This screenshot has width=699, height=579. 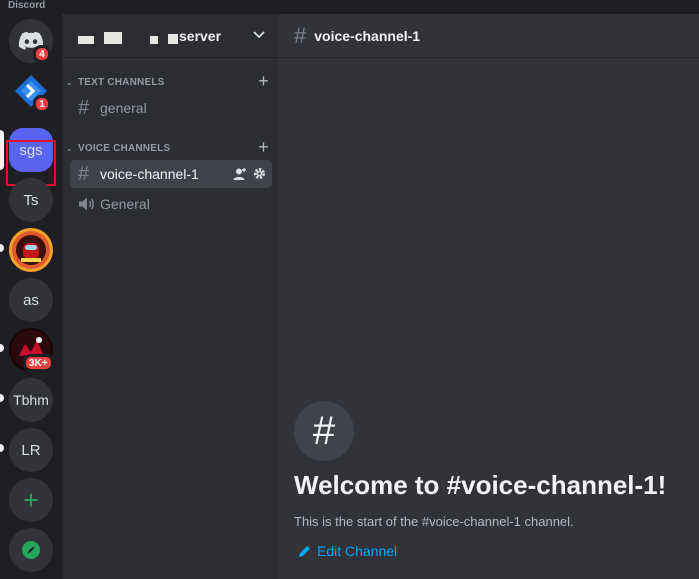 I want to click on channel-voice-channel-1: # voice-channel-1, so click(x=171, y=174).